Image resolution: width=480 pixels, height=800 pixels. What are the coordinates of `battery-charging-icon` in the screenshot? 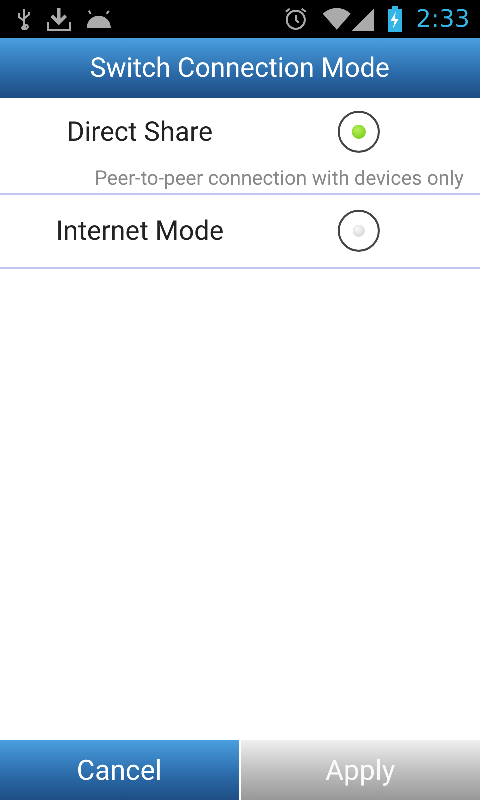 It's located at (395, 19).